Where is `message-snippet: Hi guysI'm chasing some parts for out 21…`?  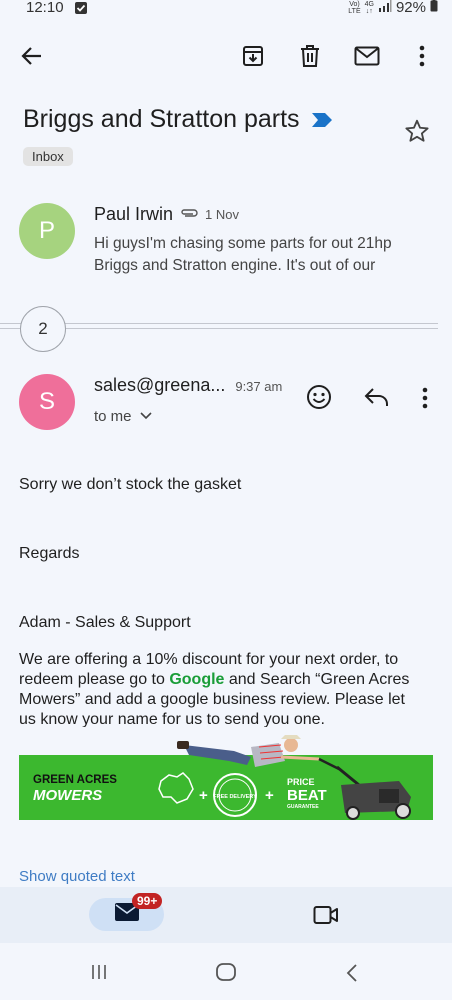
message-snippet: Hi guysI'm chasing some parts for out 21… is located at coordinates (259, 255).